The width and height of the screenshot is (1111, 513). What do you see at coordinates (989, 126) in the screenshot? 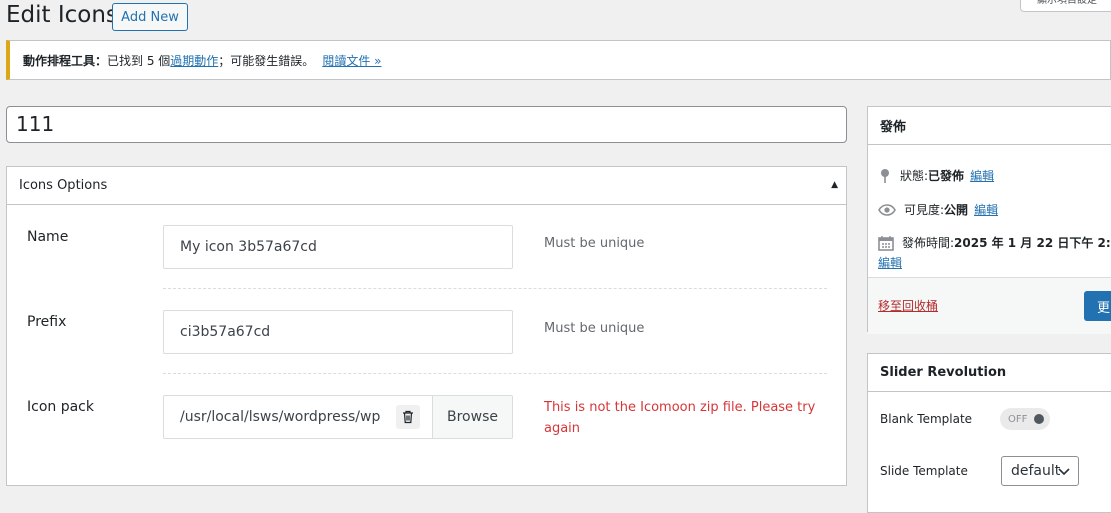
I see `publish-header: 發佈` at bounding box center [989, 126].